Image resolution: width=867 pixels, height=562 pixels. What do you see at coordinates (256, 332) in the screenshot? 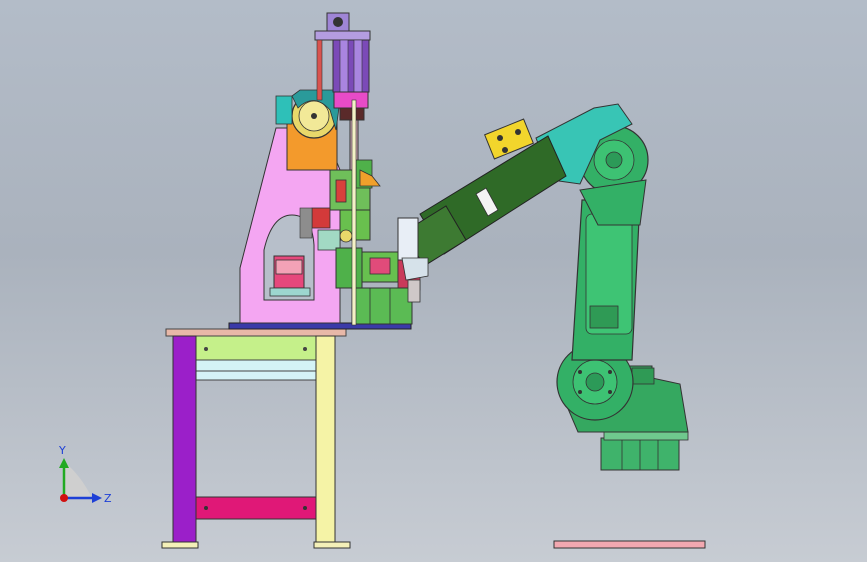
I see `table-top` at bounding box center [256, 332].